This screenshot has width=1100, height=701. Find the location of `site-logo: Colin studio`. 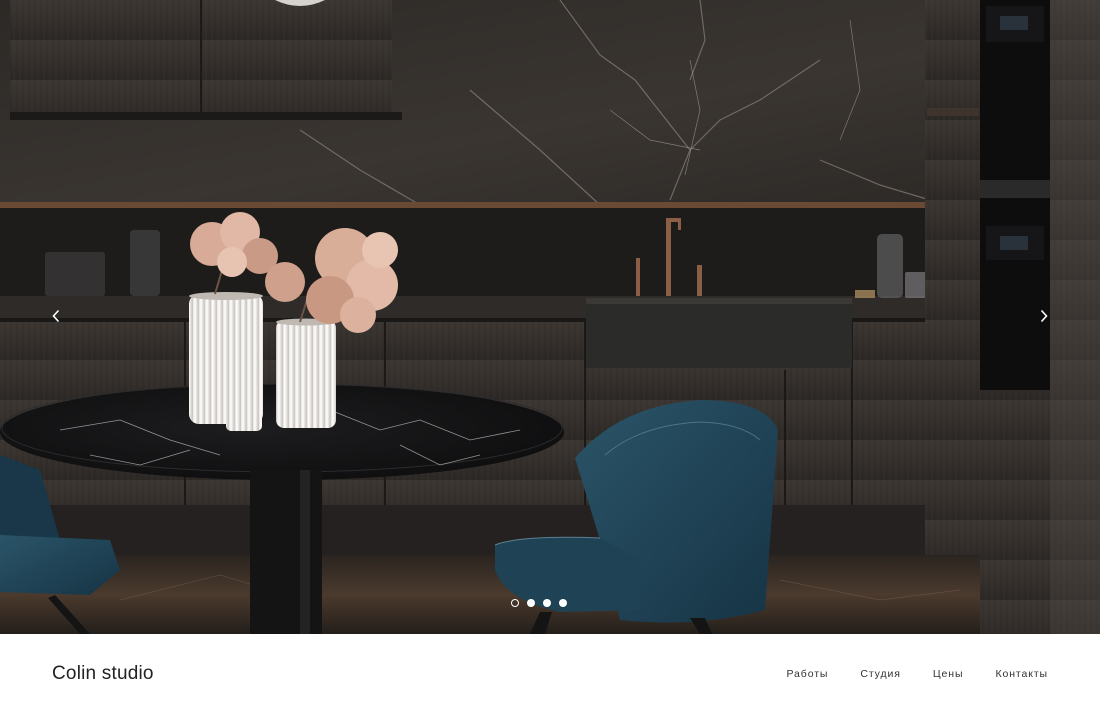

site-logo: Colin studio is located at coordinates (103, 674).